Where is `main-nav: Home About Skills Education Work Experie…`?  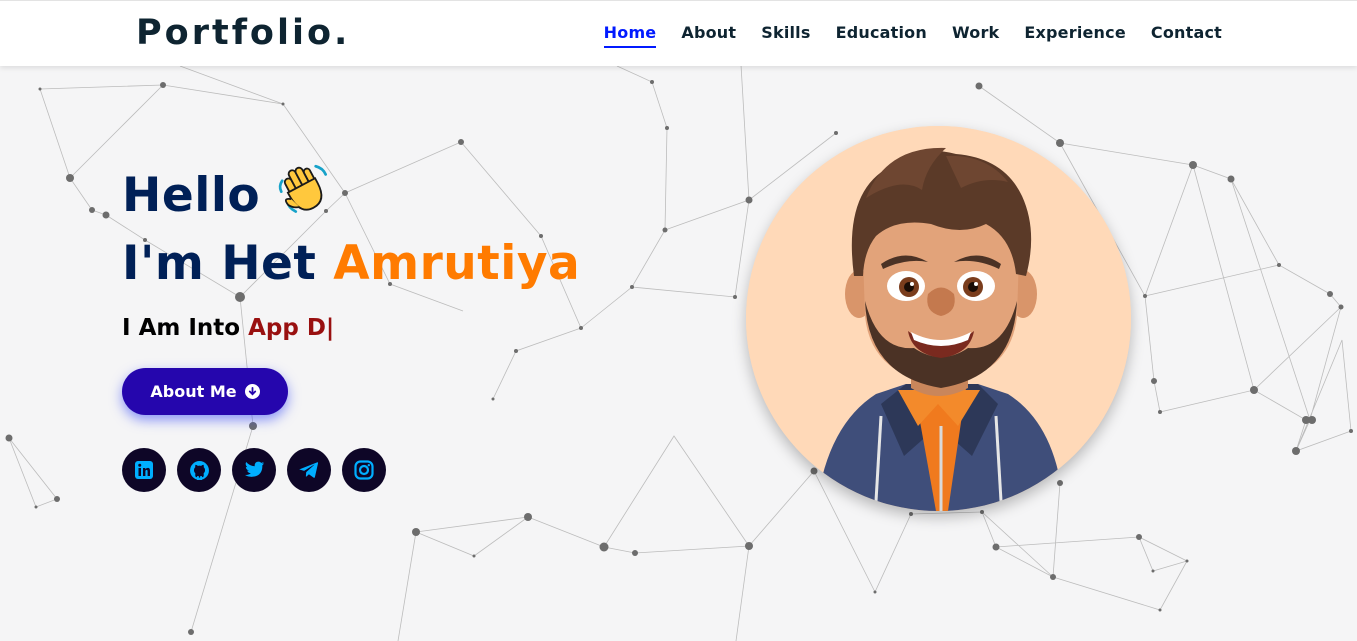
main-nav: Home About Skills Education Work Experie… is located at coordinates (912, 35).